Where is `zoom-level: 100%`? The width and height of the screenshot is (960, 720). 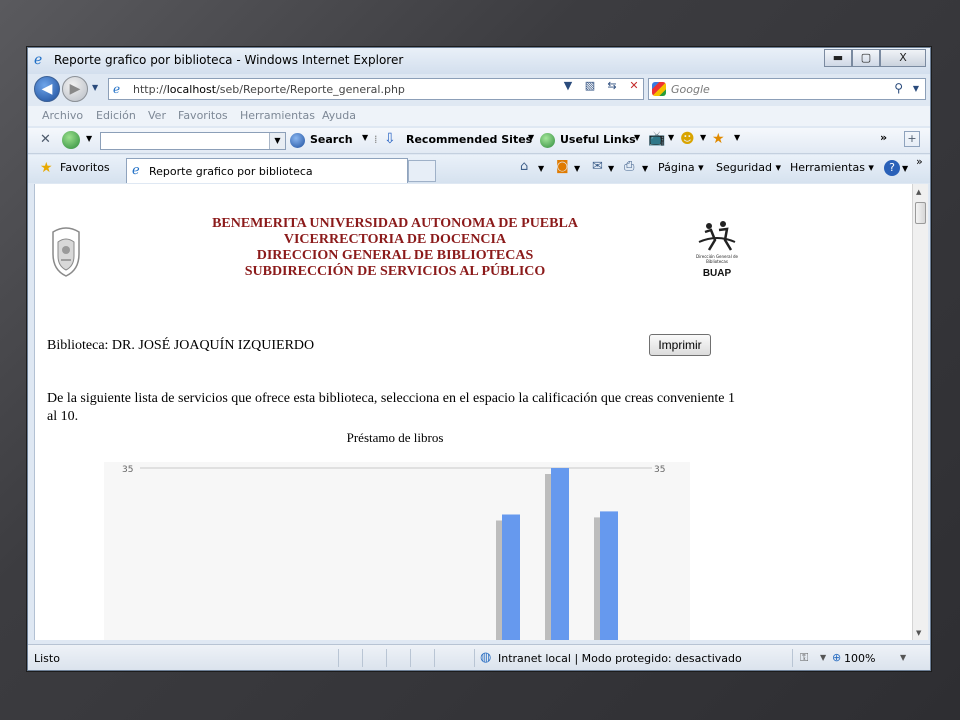
zoom-level: 100% is located at coordinates (859, 658).